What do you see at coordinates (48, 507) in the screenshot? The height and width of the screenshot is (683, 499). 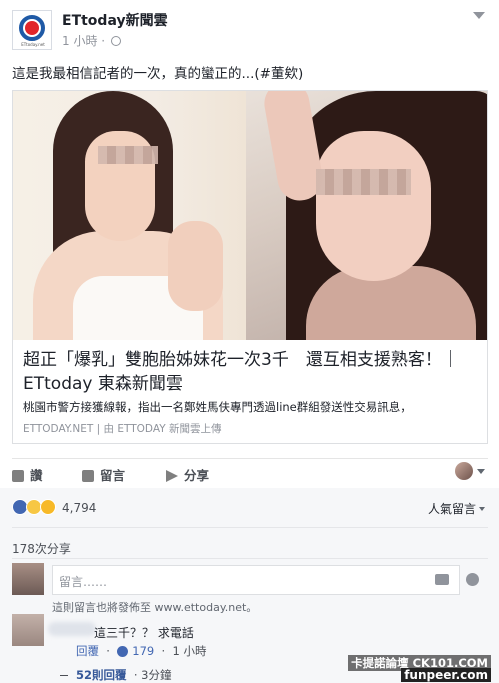 I see `haha-icon` at bounding box center [48, 507].